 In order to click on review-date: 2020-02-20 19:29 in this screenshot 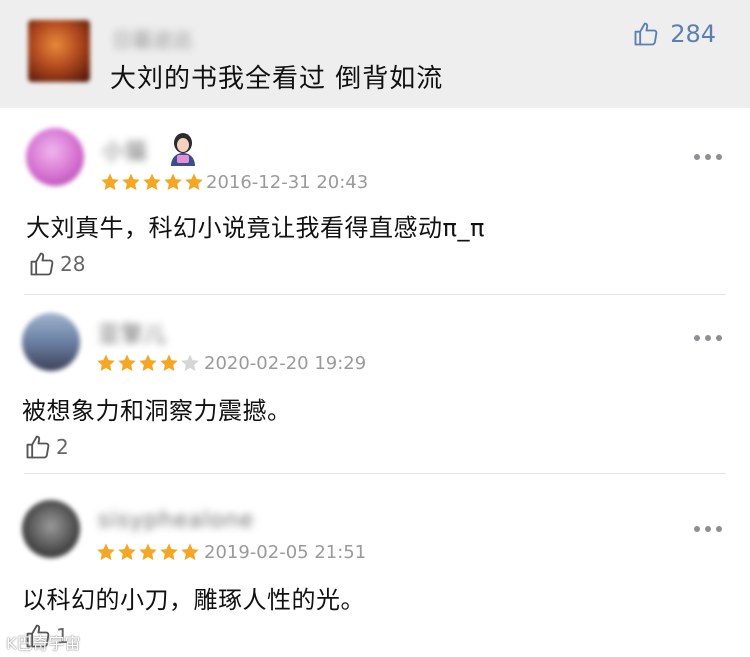, I will do `click(285, 363)`.